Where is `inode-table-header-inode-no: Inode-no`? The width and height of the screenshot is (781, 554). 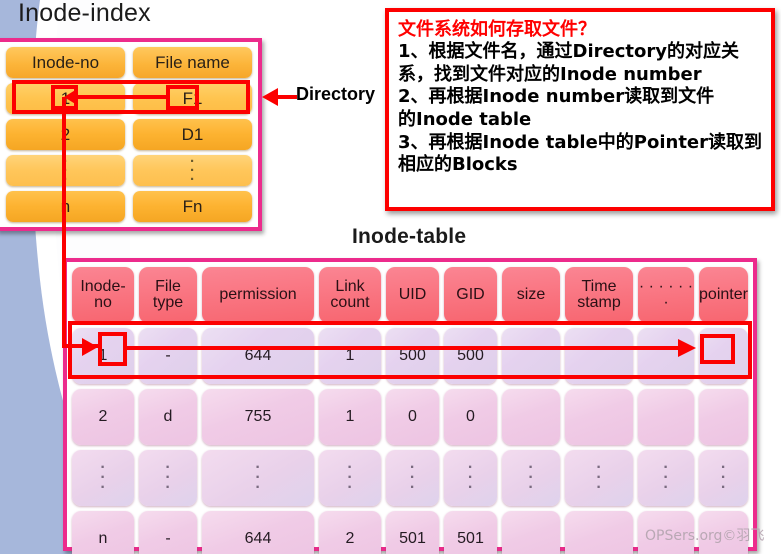 inode-table-header-inode-no: Inode-no is located at coordinates (103, 295).